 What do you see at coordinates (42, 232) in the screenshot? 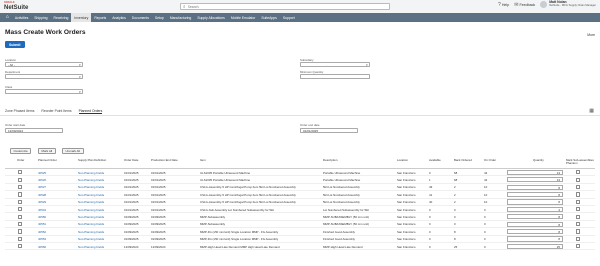
I see `cell-planned: 40552` at bounding box center [42, 232].